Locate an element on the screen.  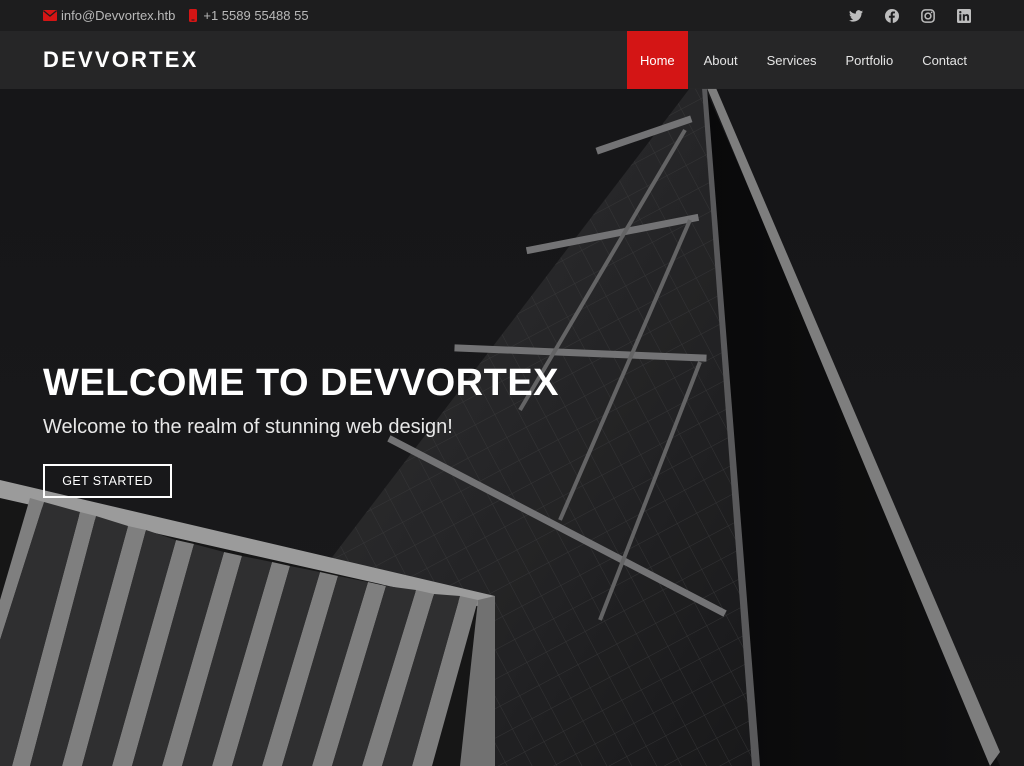
facebook-link is located at coordinates (892, 16).